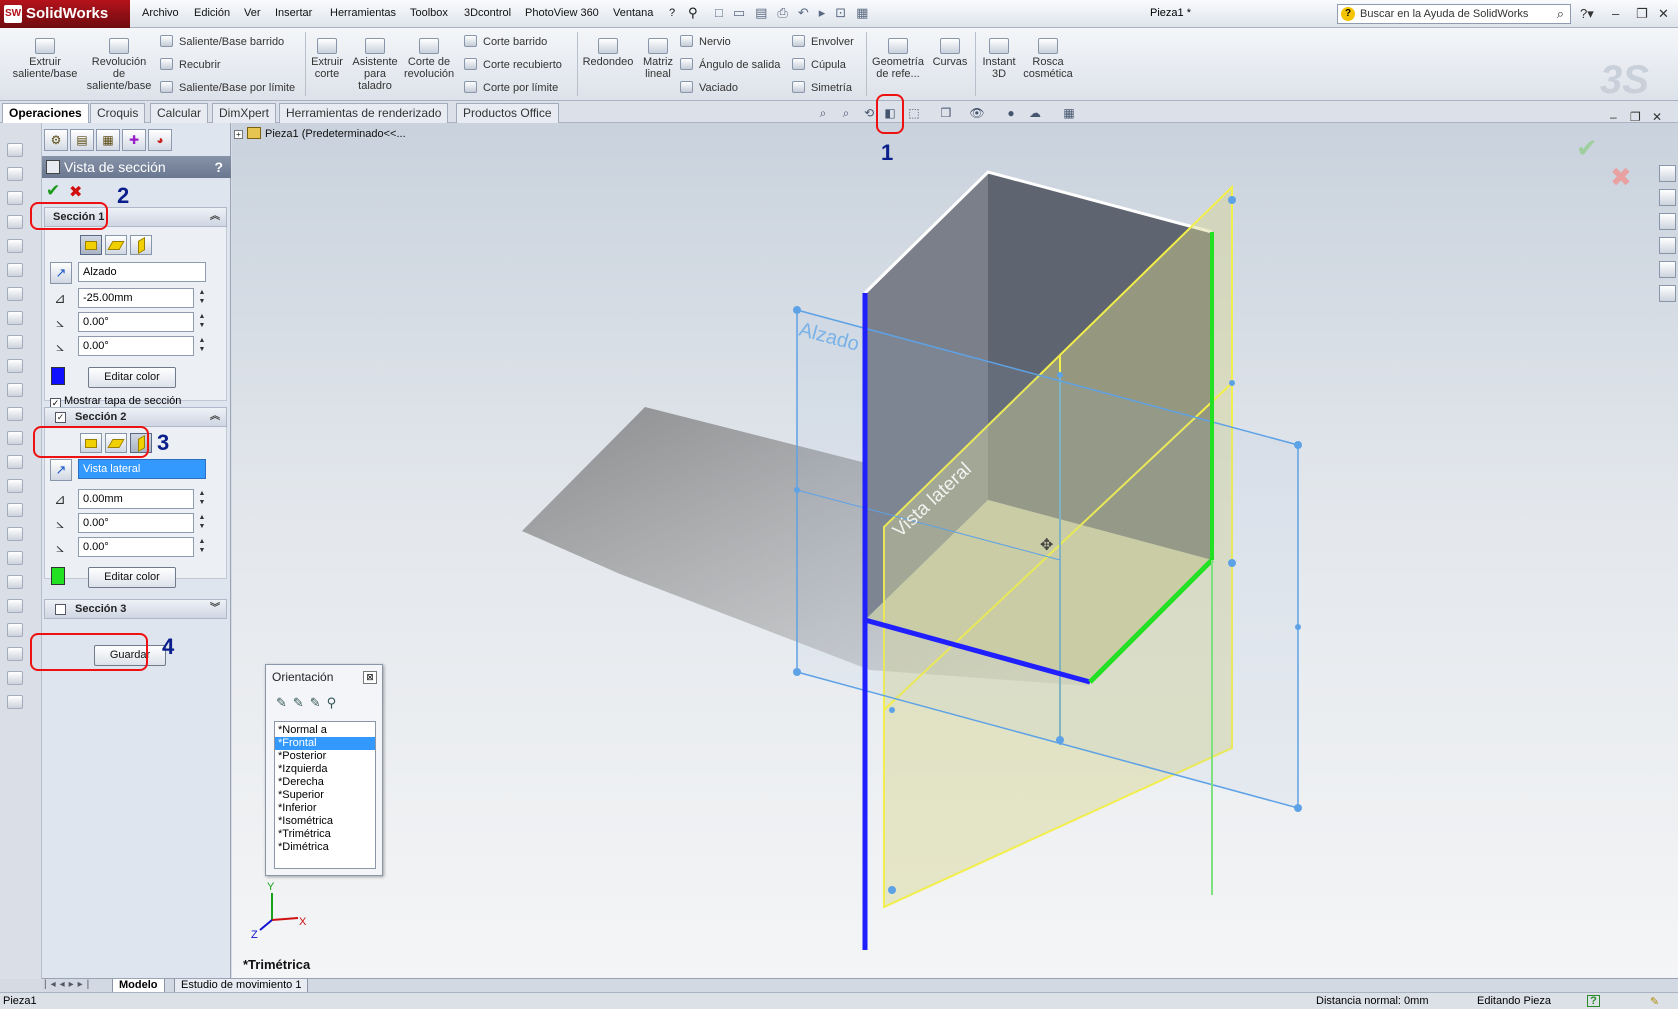 The image size is (1678, 1009). What do you see at coordinates (846, 114) in the screenshot?
I see `zoom-to-area-icon: ⌕` at bounding box center [846, 114].